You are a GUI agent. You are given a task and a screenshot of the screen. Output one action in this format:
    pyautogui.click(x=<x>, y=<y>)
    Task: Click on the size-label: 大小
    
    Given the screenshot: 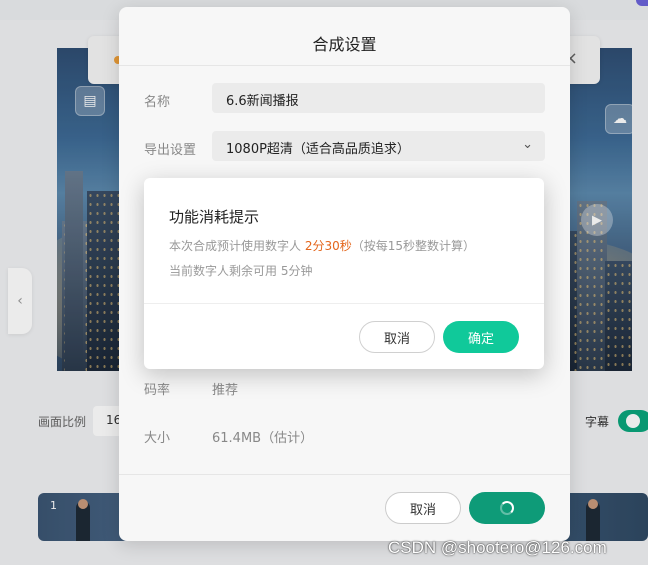 What is the action you would take?
    pyautogui.click(x=157, y=438)
    